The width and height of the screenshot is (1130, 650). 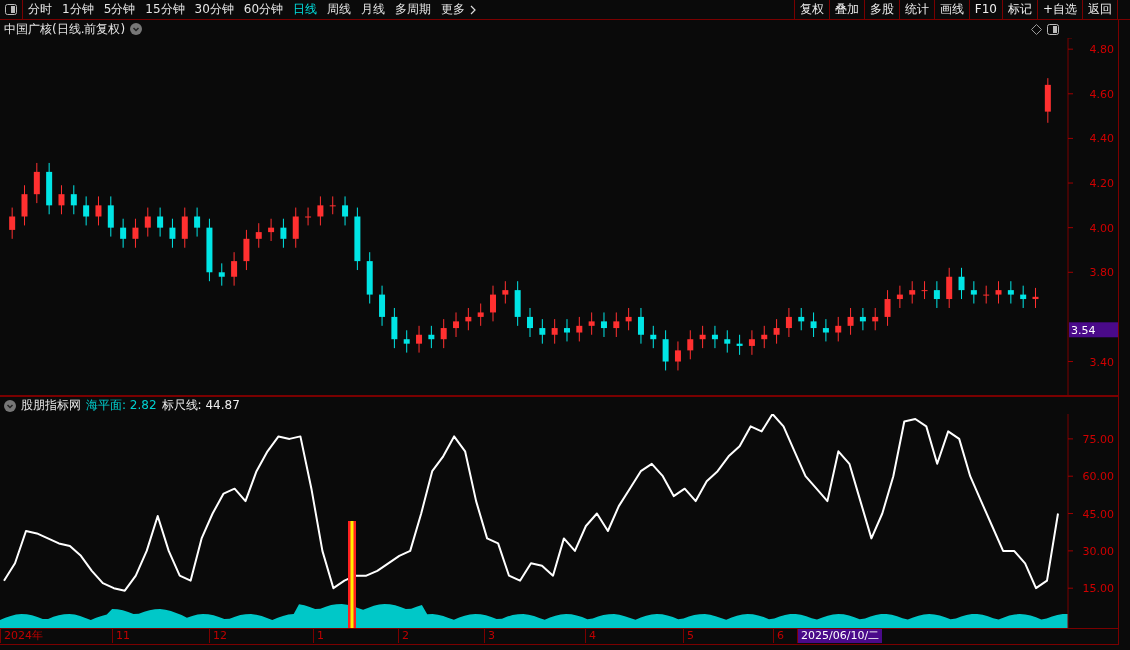 I want to click on price-tick-label: 3.80, so click(x=1101, y=273).